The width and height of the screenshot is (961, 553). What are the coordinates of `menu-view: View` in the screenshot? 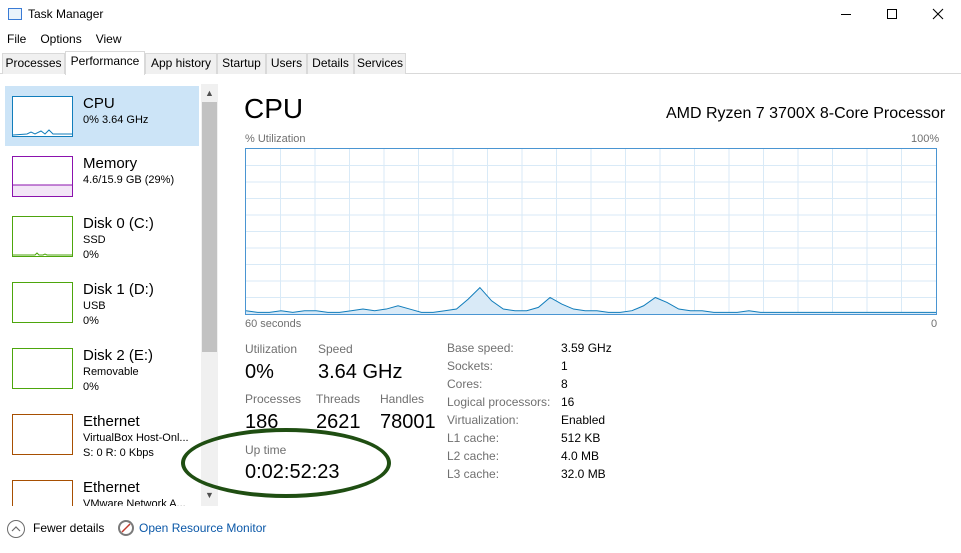 It's located at (109, 39).